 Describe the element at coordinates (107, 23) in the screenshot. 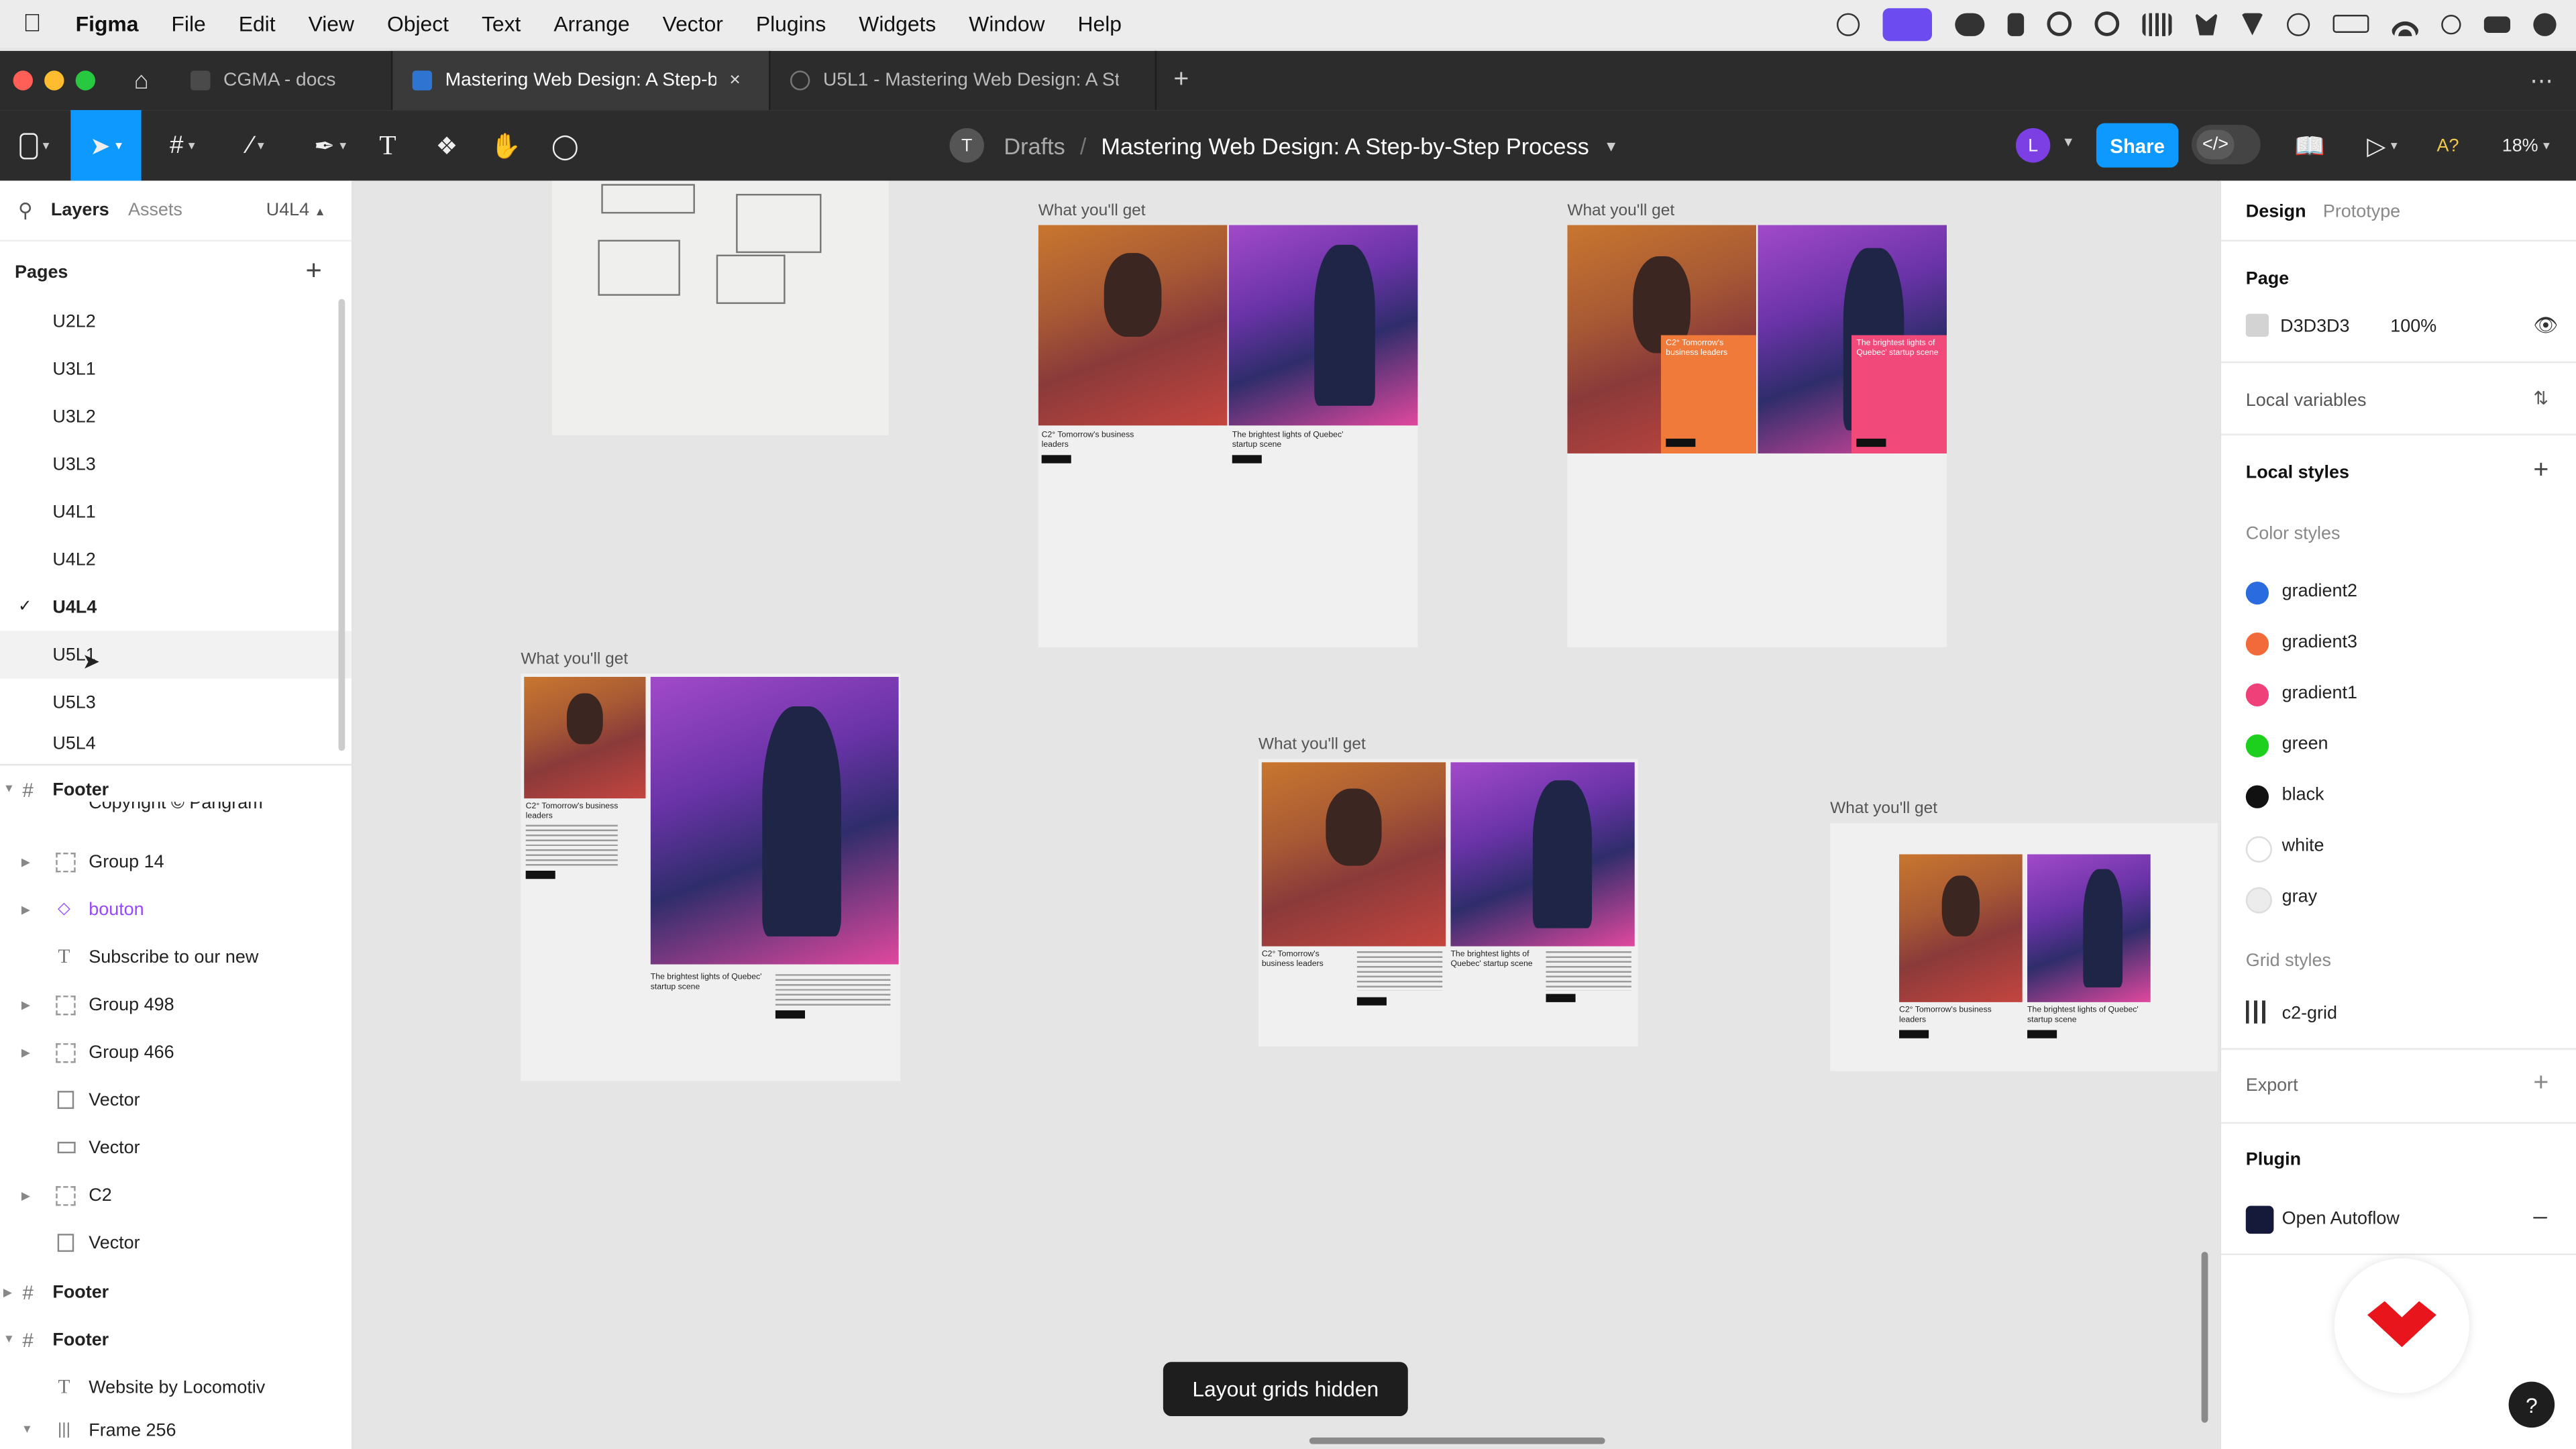

I see `menu-figma: Figma` at that location.